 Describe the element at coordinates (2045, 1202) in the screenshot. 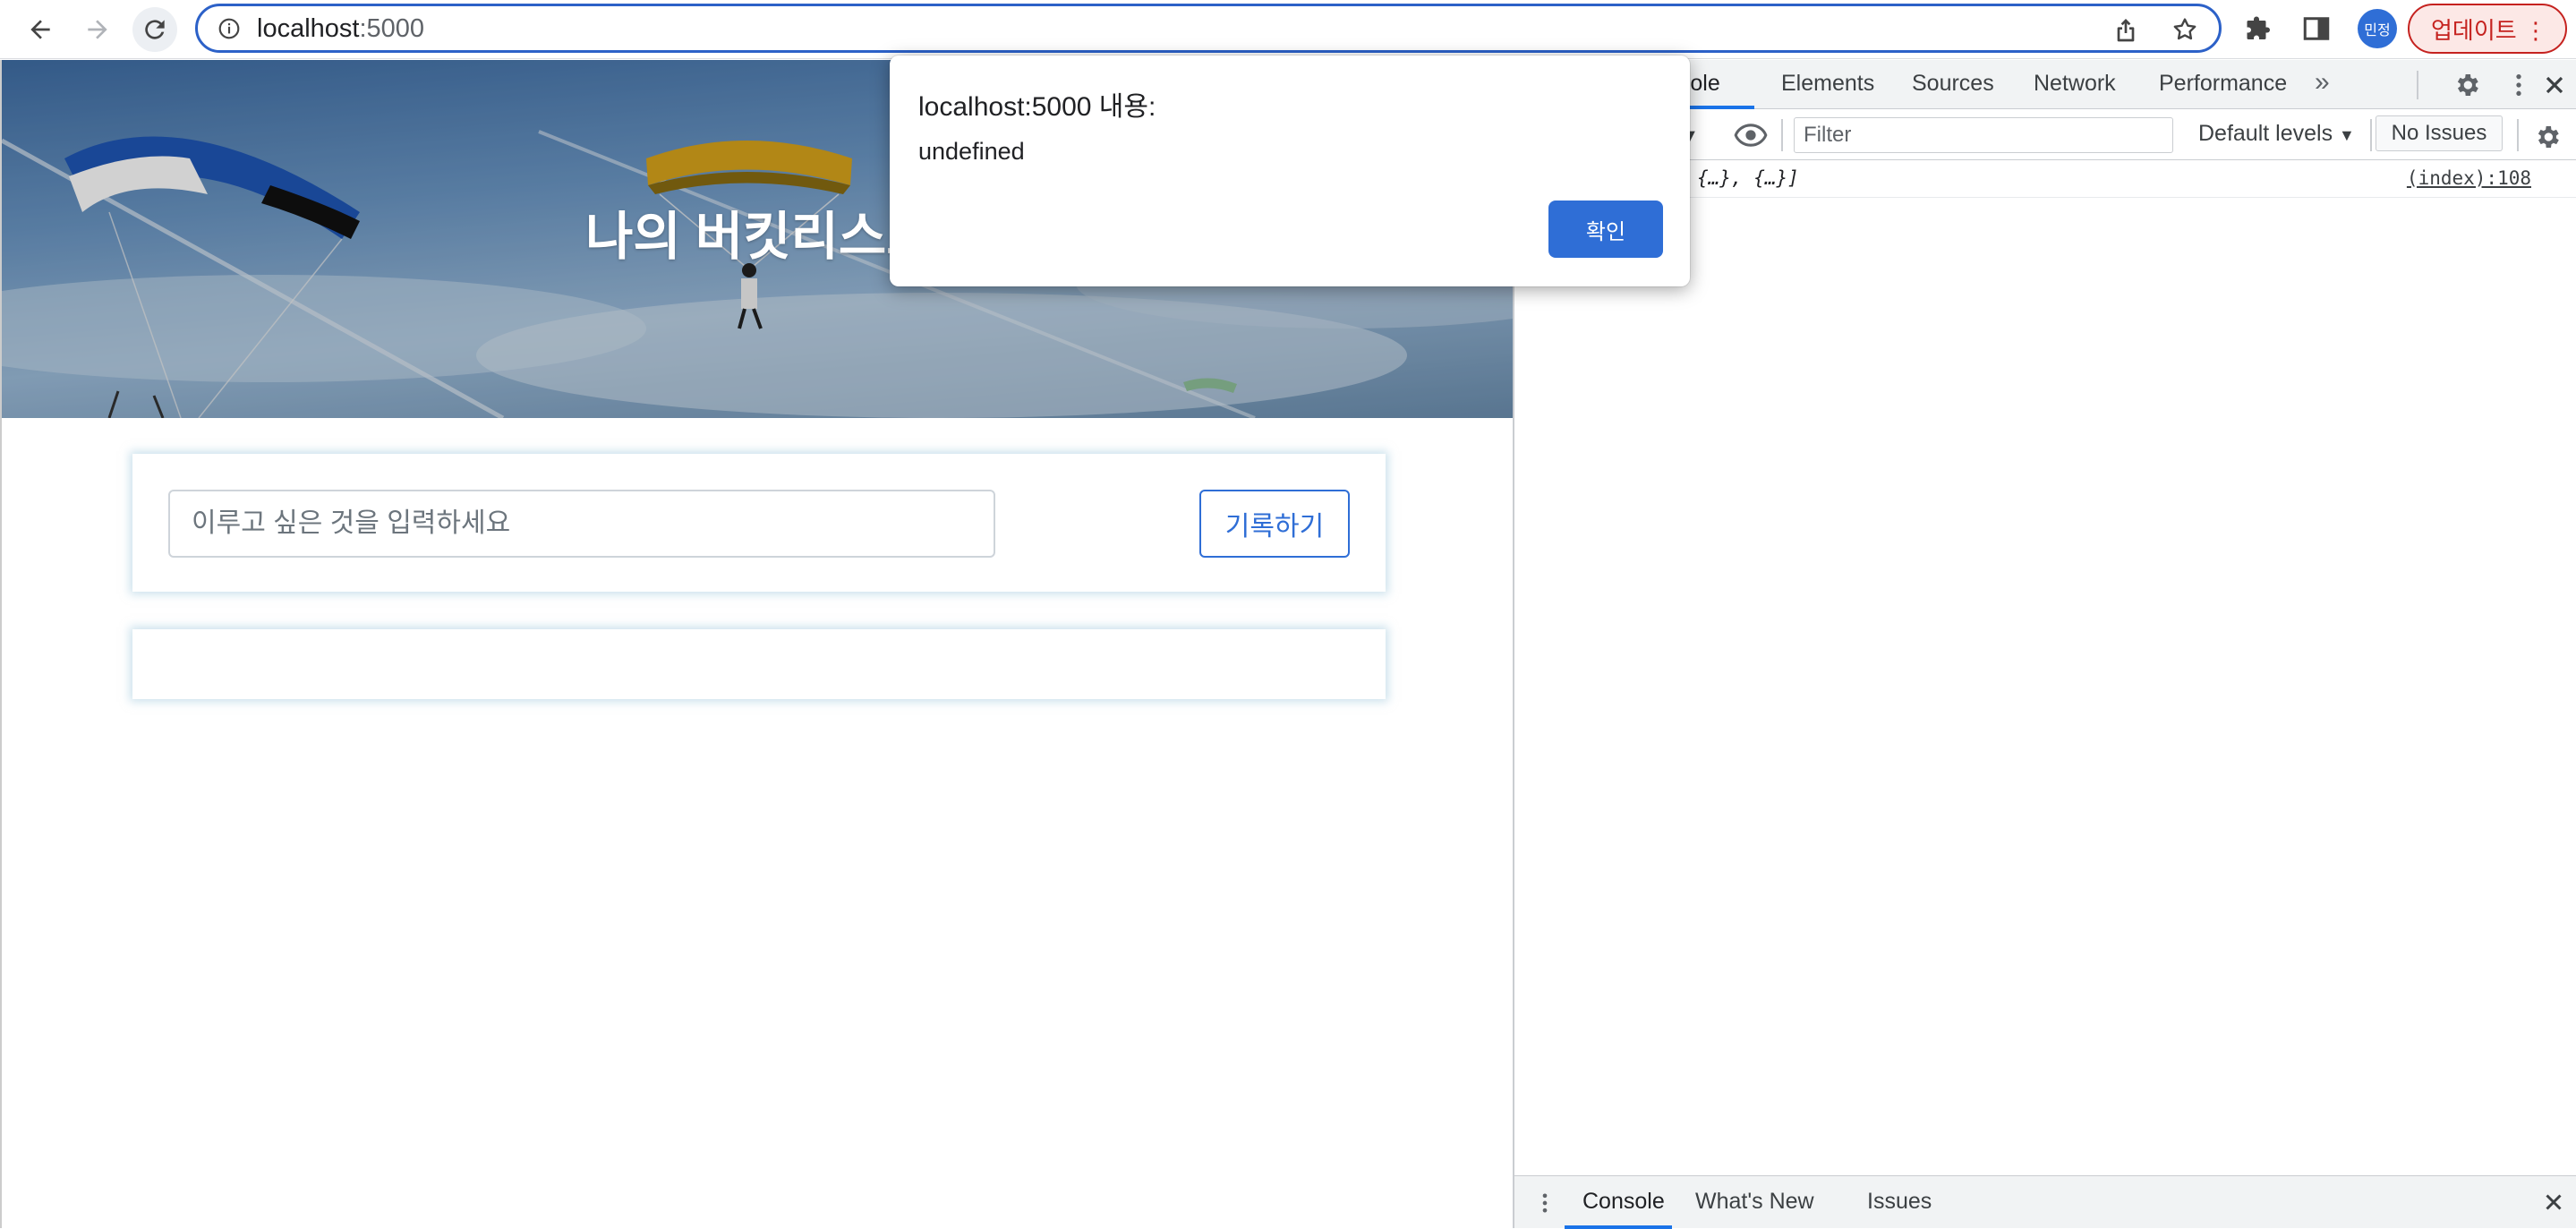

I see `devtools-drawer: Console What's New Issues` at that location.